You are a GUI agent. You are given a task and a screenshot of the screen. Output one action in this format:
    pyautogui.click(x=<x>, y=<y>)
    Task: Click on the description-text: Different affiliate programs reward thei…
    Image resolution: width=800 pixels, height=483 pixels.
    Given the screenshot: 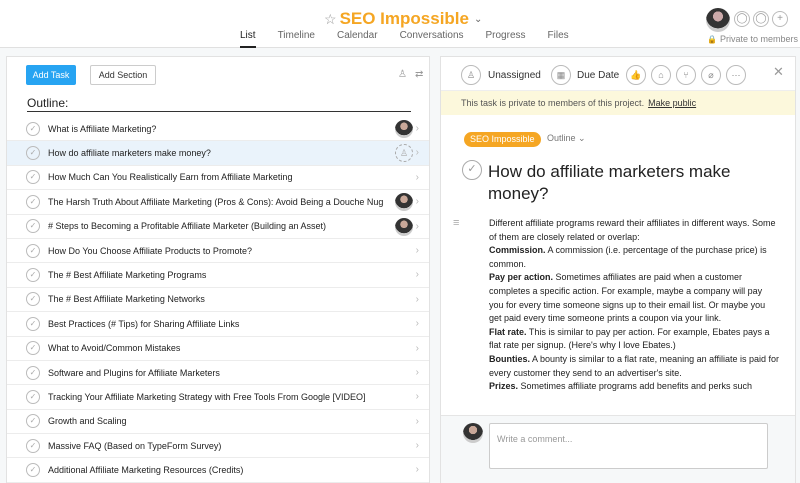 What is the action you would take?
    pyautogui.click(x=632, y=230)
    